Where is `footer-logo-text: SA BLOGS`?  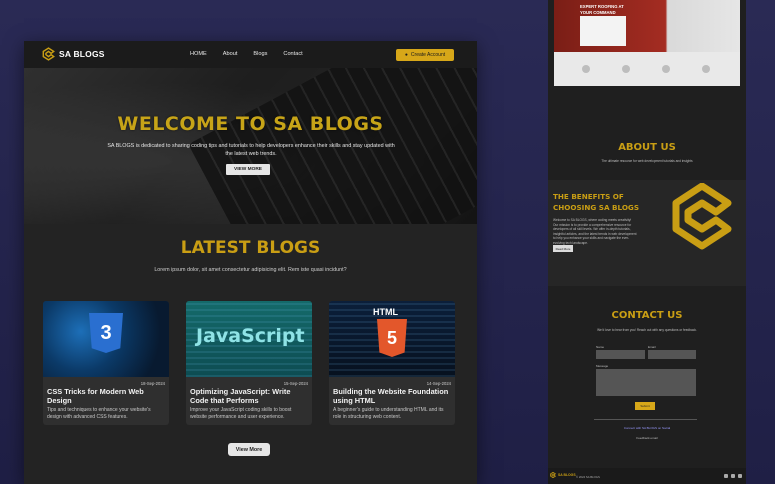
footer-logo-text: SA BLOGS is located at coordinates (567, 475).